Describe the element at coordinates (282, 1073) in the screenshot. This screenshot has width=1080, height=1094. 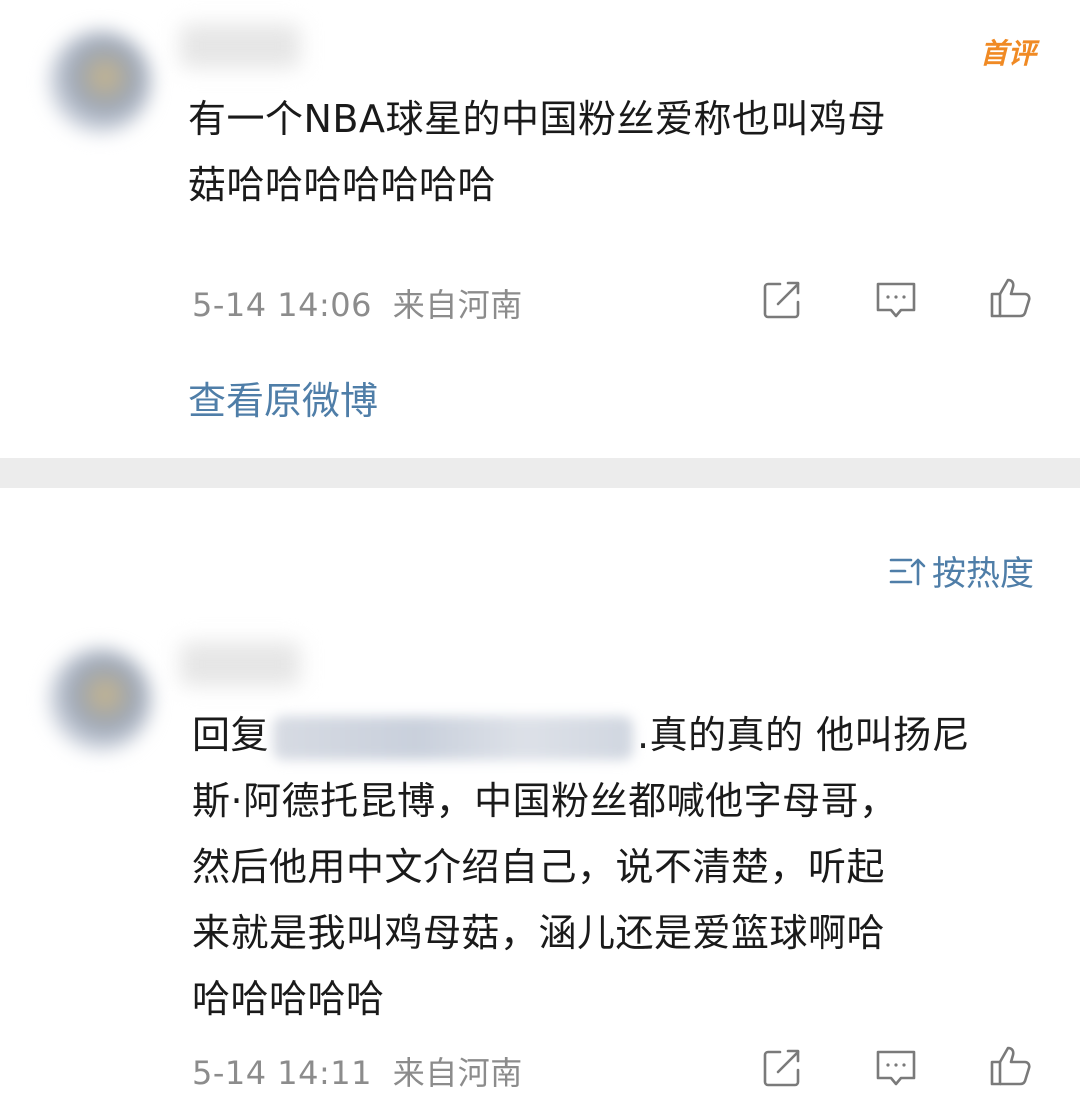
I see `comment-date: 5-14 14:11` at that location.